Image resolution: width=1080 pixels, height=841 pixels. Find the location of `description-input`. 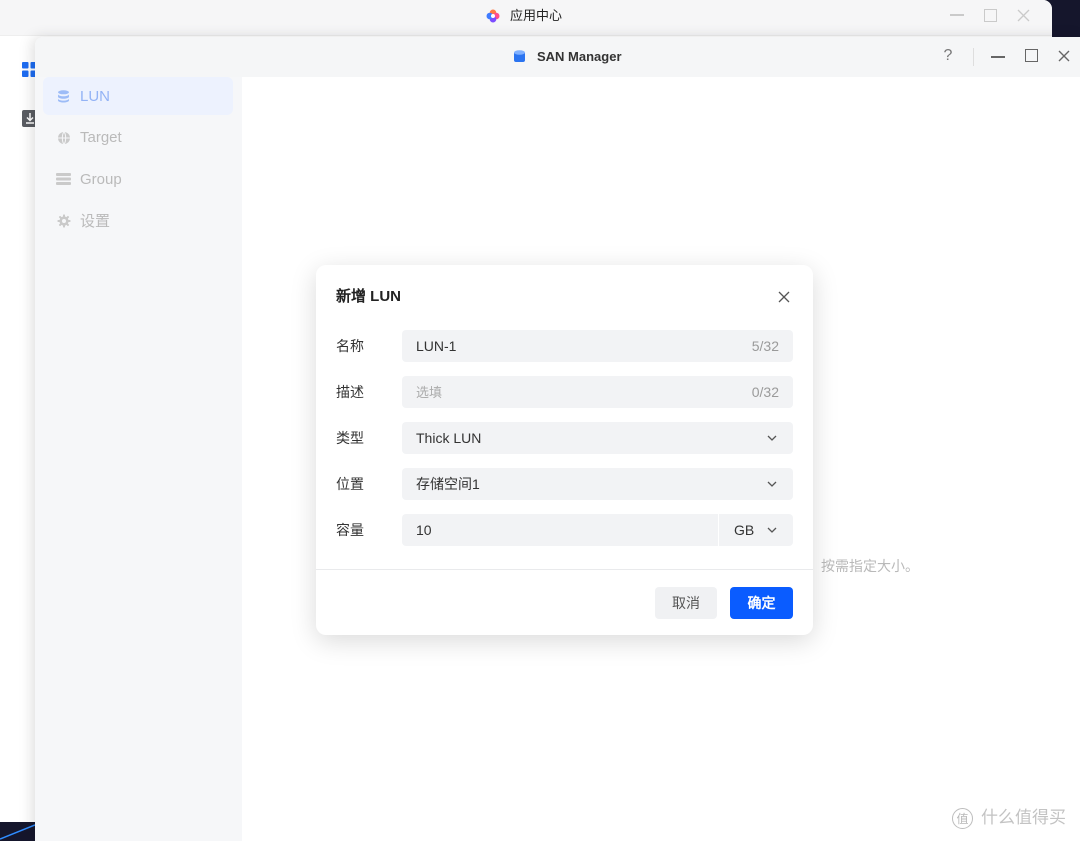

description-input is located at coordinates (580, 392).